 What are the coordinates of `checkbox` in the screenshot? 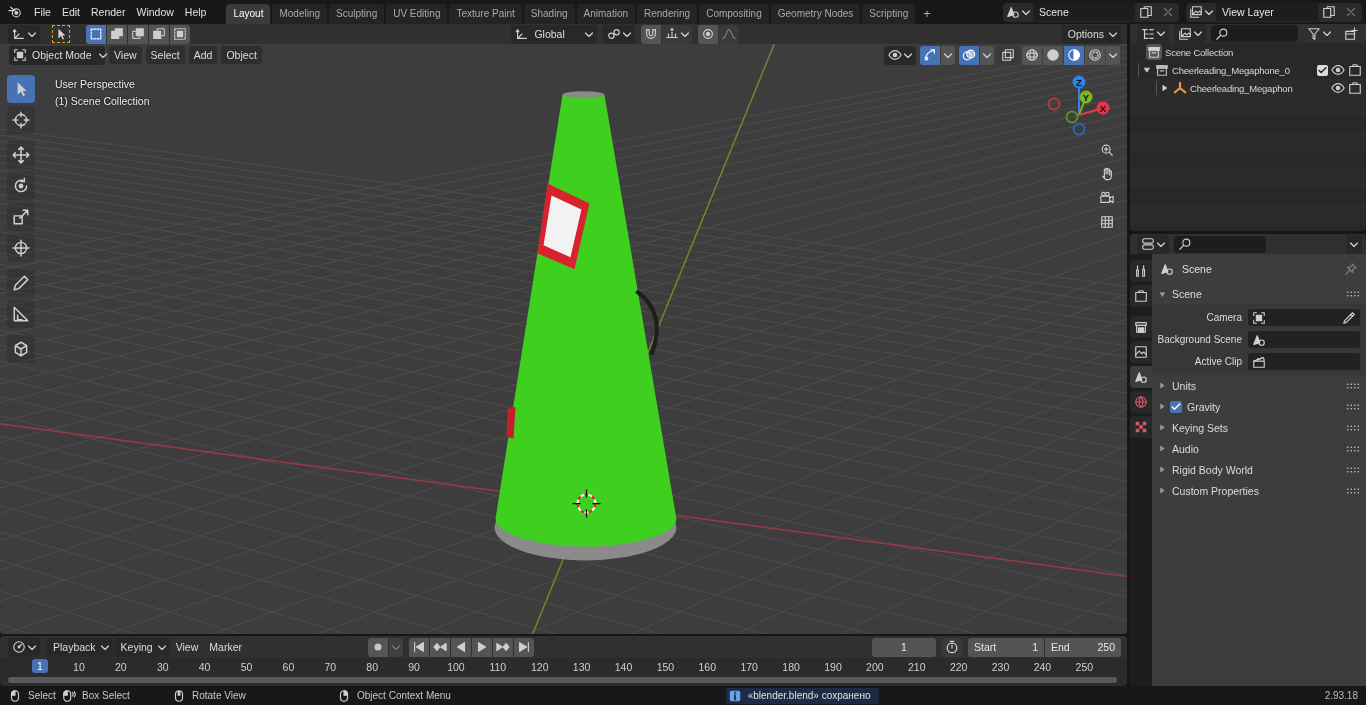 It's located at (1176, 406).